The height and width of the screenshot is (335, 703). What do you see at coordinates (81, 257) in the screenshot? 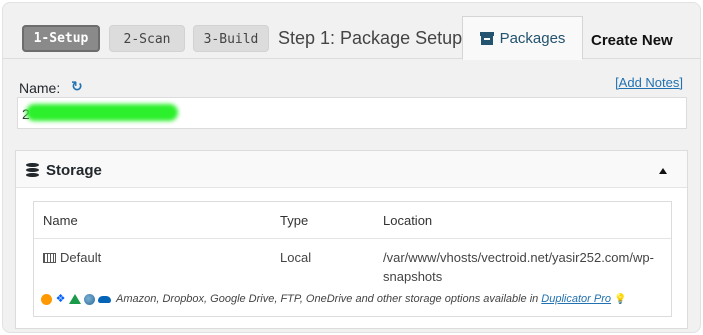
I see `storage-name: Default` at bounding box center [81, 257].